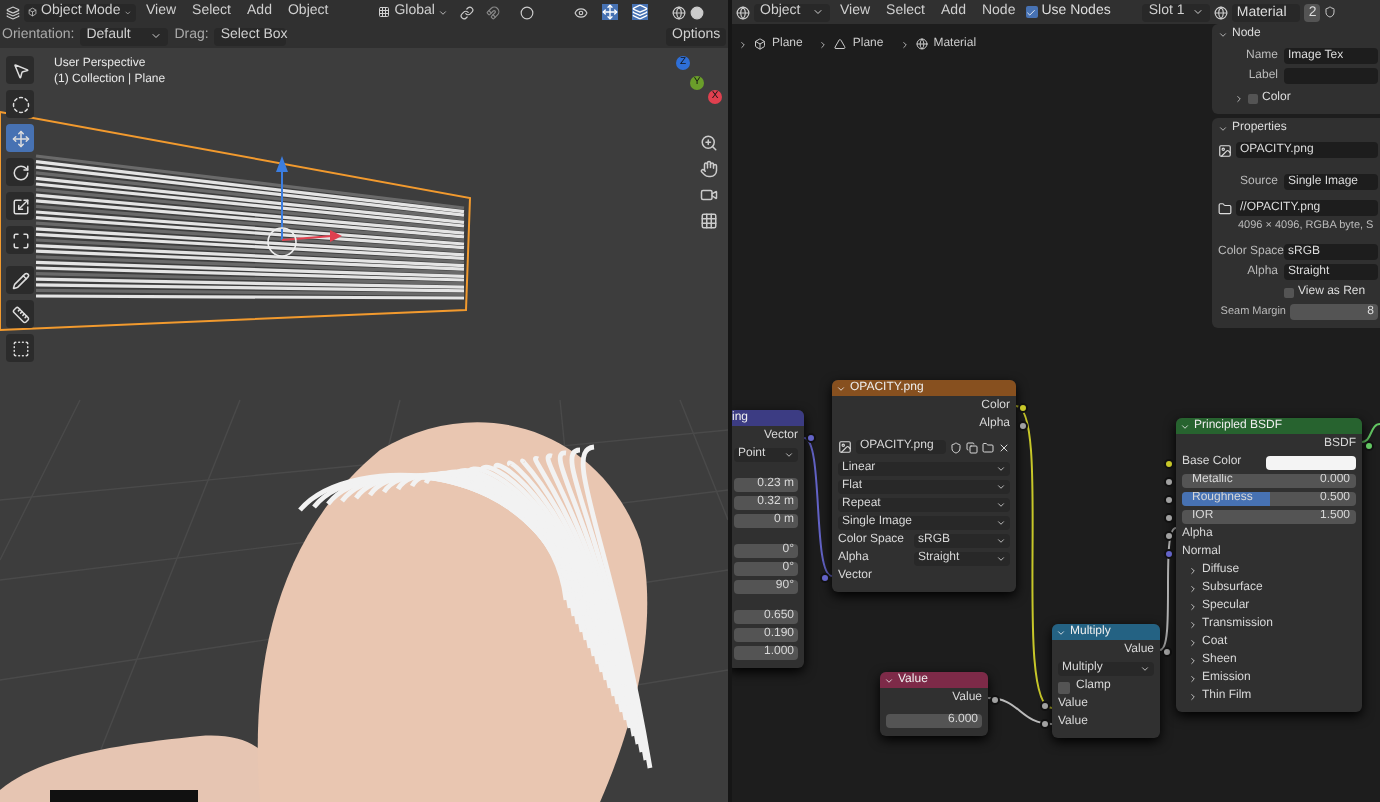 This screenshot has width=1380, height=802. I want to click on dashed-square-icon, so click(20, 348).